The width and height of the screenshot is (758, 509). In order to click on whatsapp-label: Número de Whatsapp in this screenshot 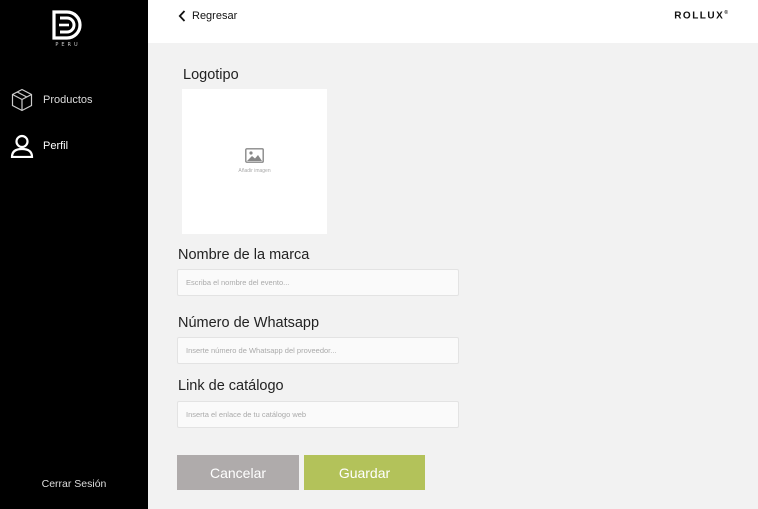, I will do `click(249, 323)`.